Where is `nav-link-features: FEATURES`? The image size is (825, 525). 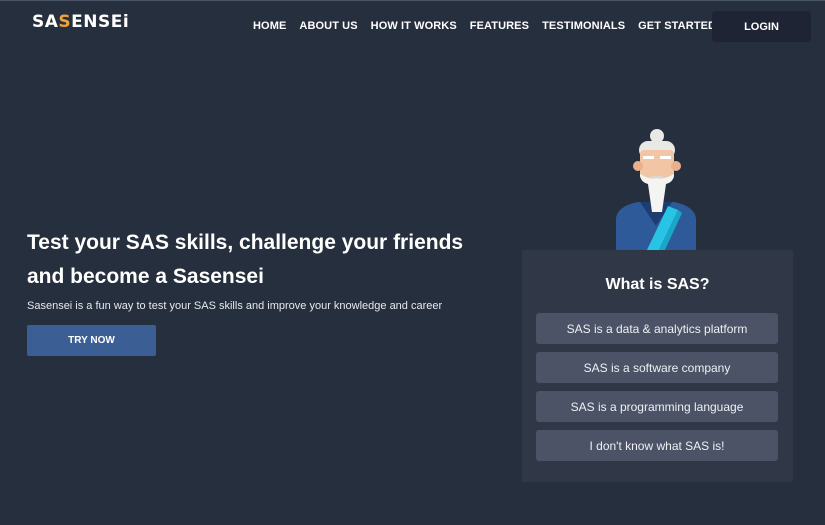 nav-link-features: FEATURES is located at coordinates (499, 26).